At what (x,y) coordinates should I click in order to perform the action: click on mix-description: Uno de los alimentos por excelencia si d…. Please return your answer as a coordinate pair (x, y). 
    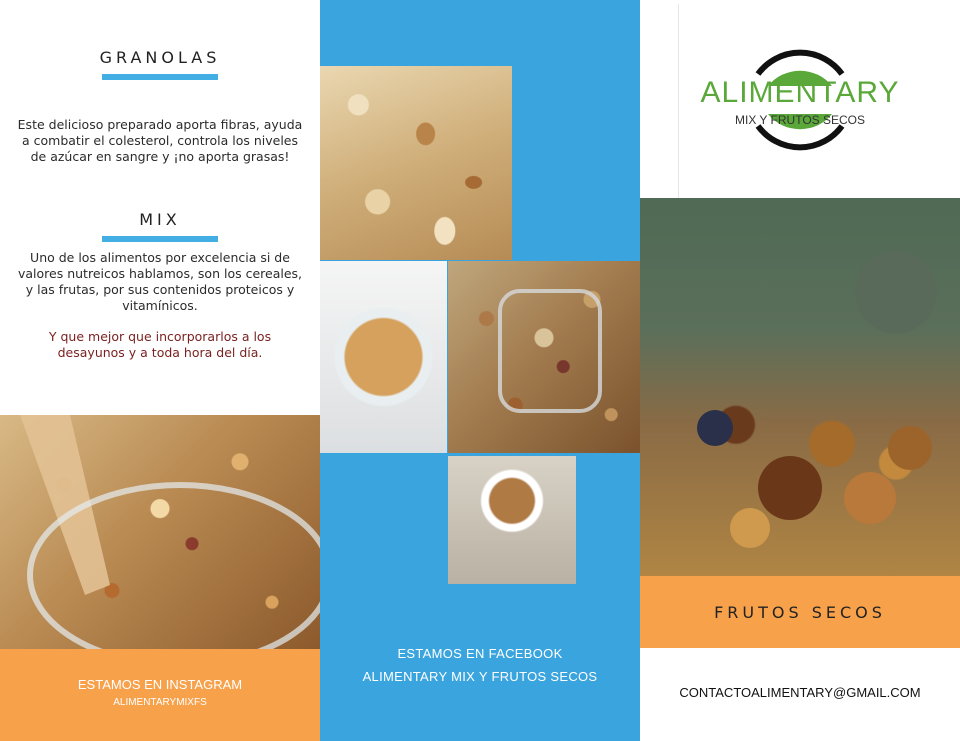
    Looking at the image, I should click on (160, 281).